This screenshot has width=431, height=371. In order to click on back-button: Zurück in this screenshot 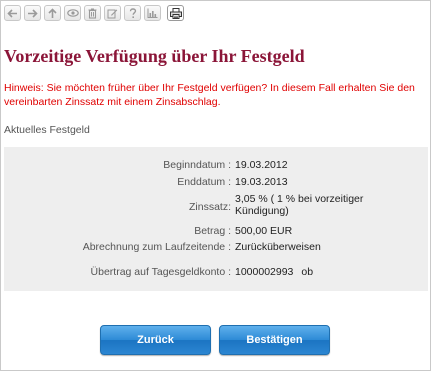, I will do `click(155, 340)`.